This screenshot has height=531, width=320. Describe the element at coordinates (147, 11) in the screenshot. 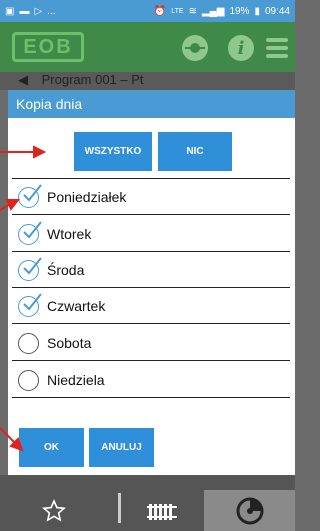

I see `status-bar: ▣ ▬ ▷ ... ⏰ LTE ≋ ▂▄▆ 19% ▮ 09:44` at that location.